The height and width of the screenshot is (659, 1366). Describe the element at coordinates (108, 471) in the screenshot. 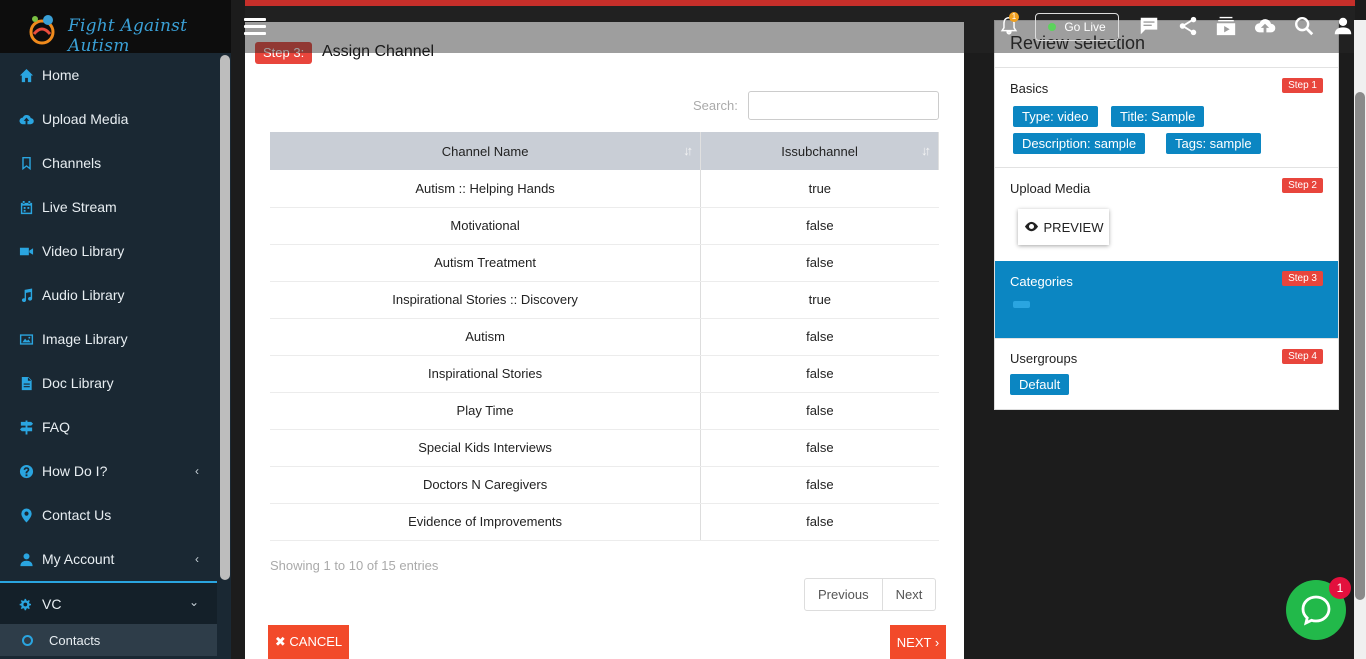

I see `sidebar-item-how-do-i: How Do I? ‹` at that location.